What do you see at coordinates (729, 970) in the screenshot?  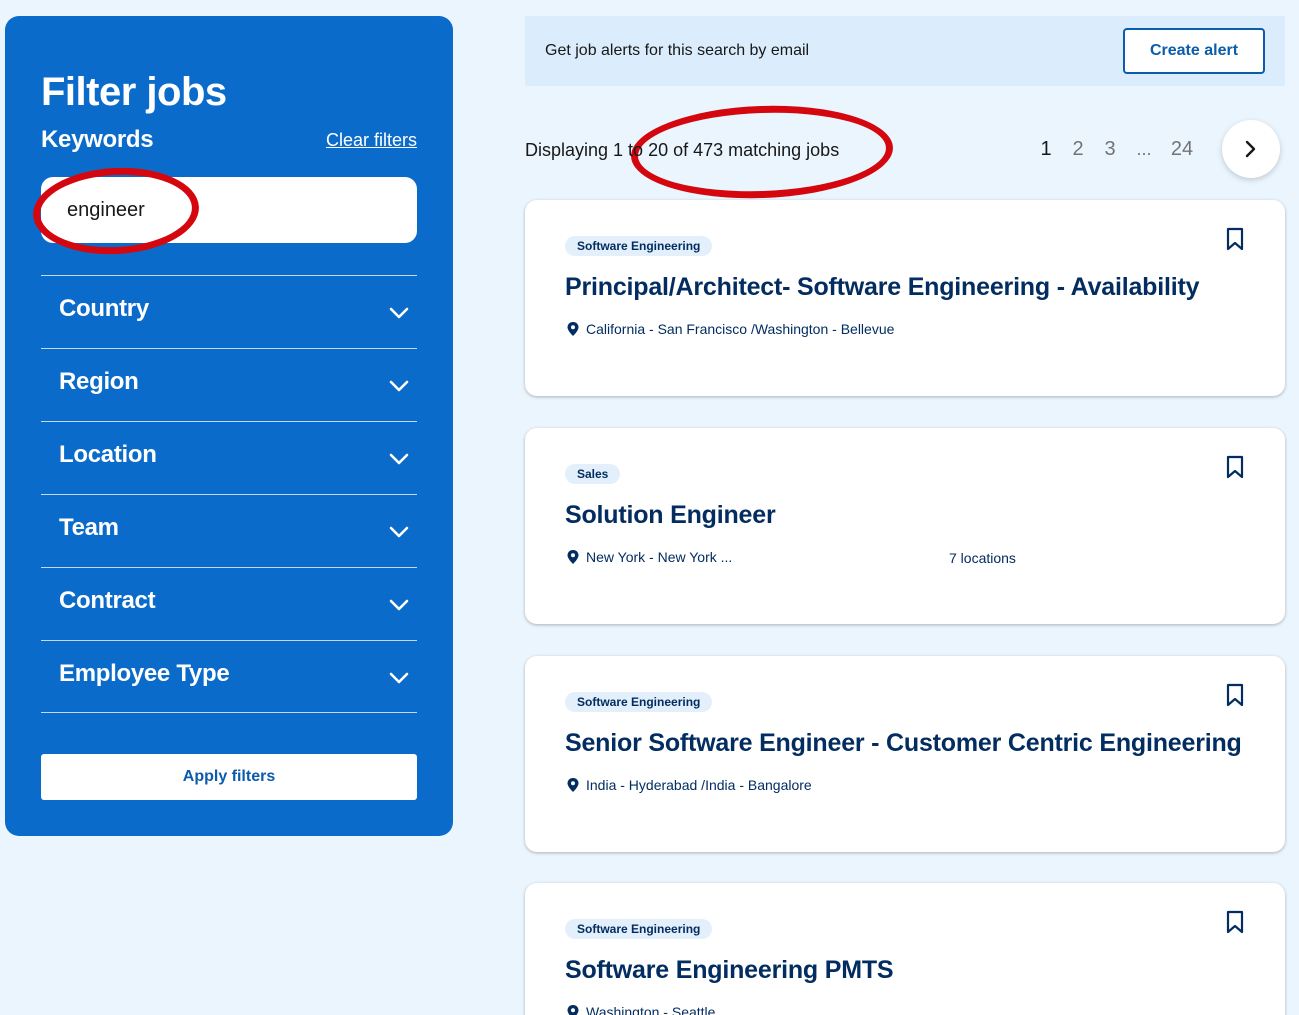 I see `job-title-link: Software Engineering PMTS` at bounding box center [729, 970].